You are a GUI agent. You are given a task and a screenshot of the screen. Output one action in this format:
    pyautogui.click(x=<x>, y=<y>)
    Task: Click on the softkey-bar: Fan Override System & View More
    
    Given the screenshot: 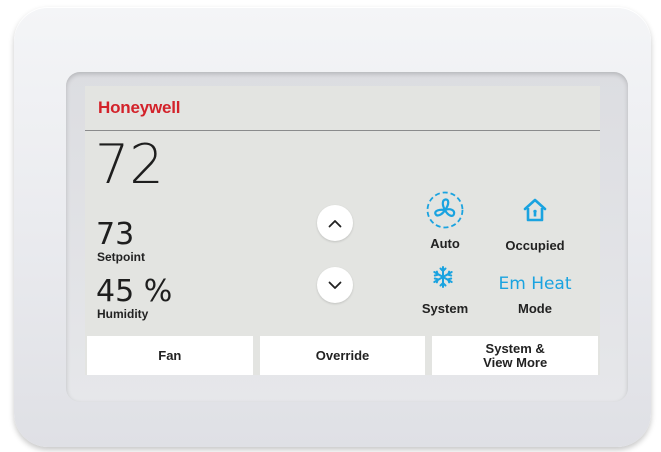 What is the action you would take?
    pyautogui.click(x=342, y=355)
    